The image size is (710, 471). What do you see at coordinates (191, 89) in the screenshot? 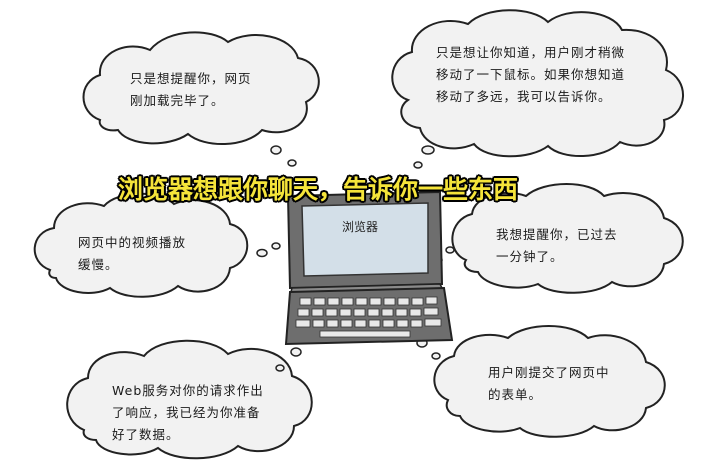
I see `bubble-page-loaded-text: 只是想提醒你，网页 刚加载完毕了。` at bounding box center [191, 89].